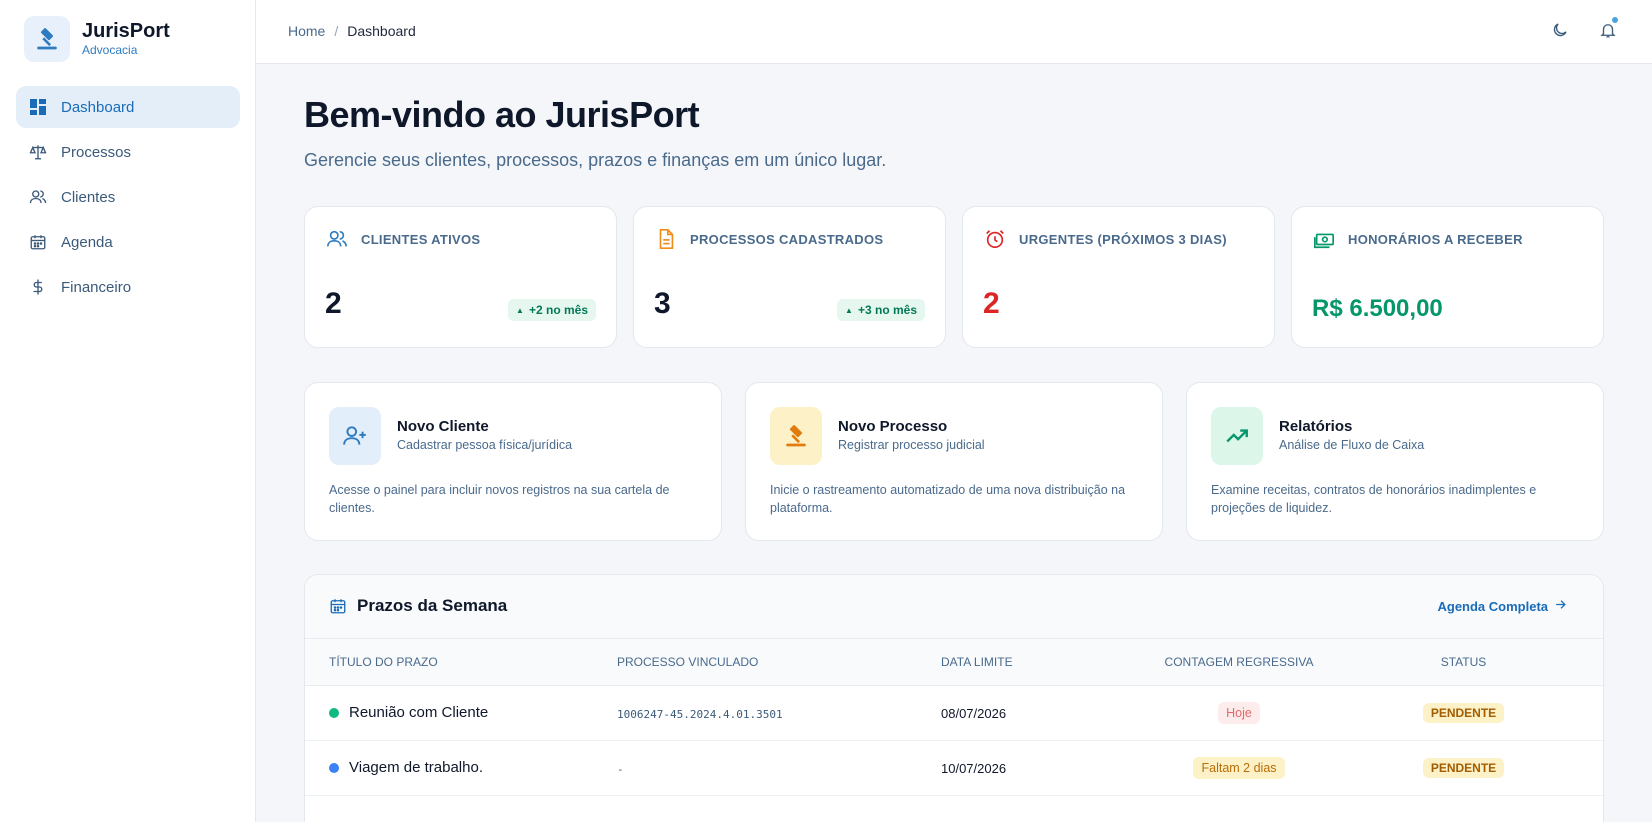 The image size is (1652, 822). What do you see at coordinates (893, 426) in the screenshot?
I see `action-title: Novo Processo` at bounding box center [893, 426].